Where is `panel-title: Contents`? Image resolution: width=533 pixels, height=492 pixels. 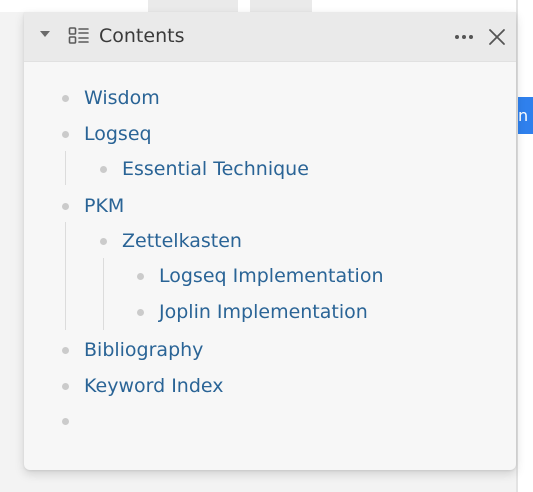 panel-title: Contents is located at coordinates (142, 36).